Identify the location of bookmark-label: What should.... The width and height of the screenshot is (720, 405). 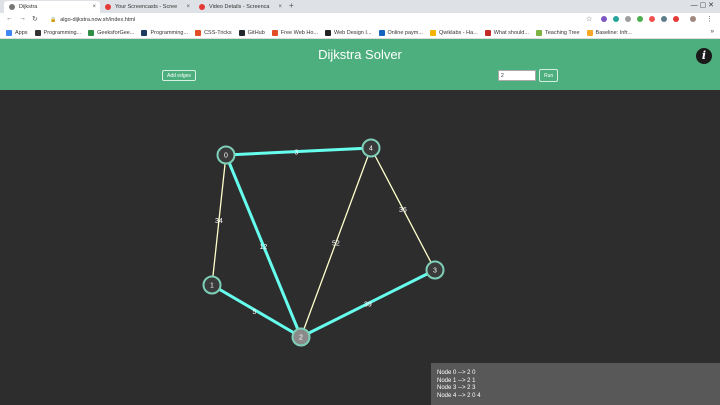
(511, 32).